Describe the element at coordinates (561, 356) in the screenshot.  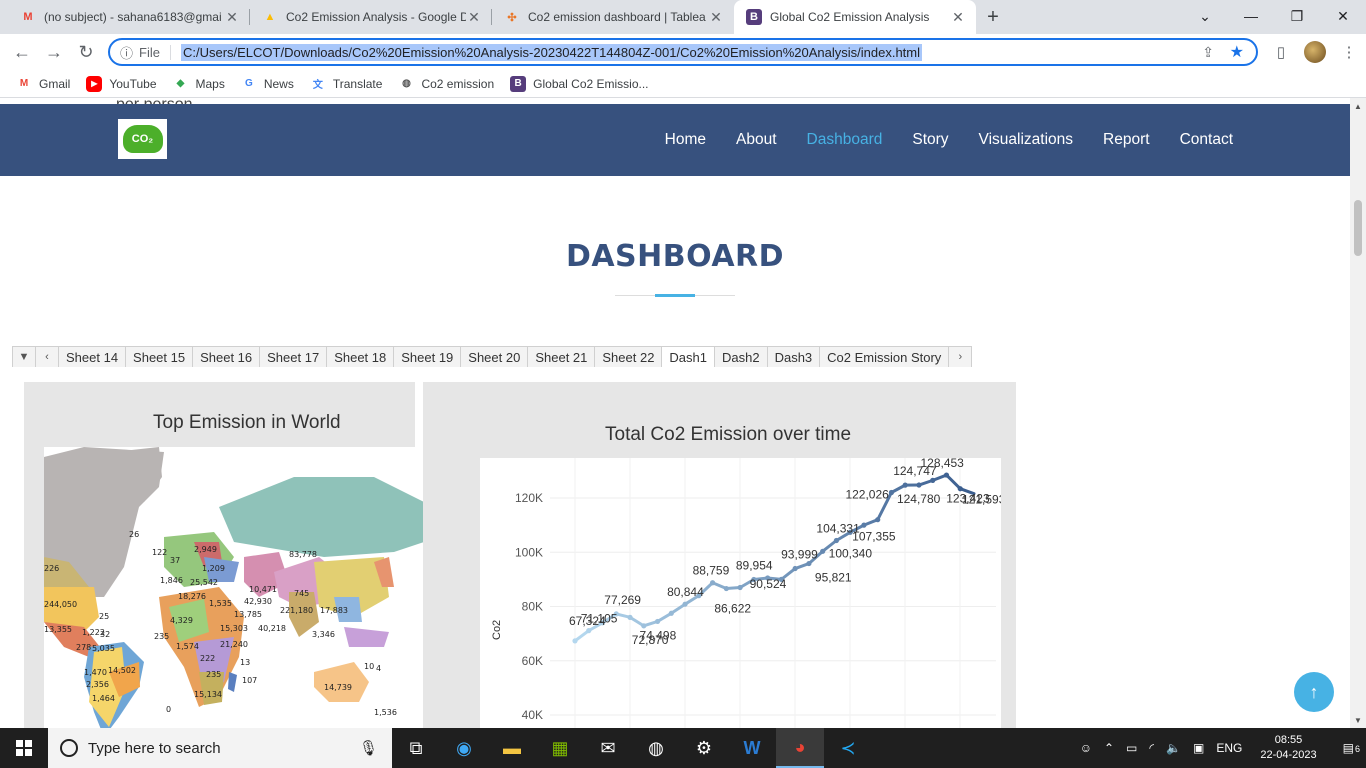
I see `sheet-tab: Sheet 21` at that location.